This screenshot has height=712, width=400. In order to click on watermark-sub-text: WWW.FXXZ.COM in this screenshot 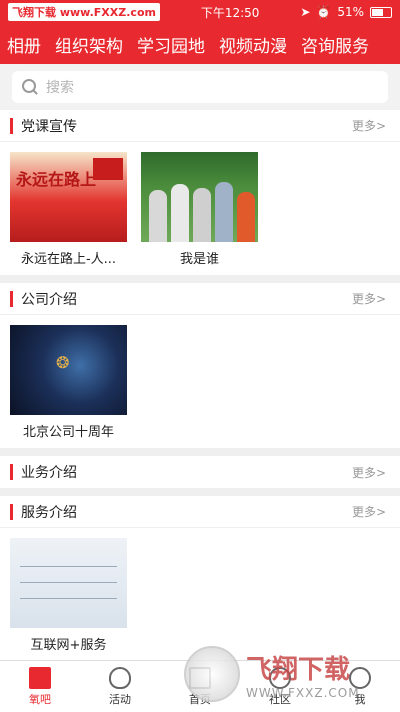, I will do `click(303, 692)`.